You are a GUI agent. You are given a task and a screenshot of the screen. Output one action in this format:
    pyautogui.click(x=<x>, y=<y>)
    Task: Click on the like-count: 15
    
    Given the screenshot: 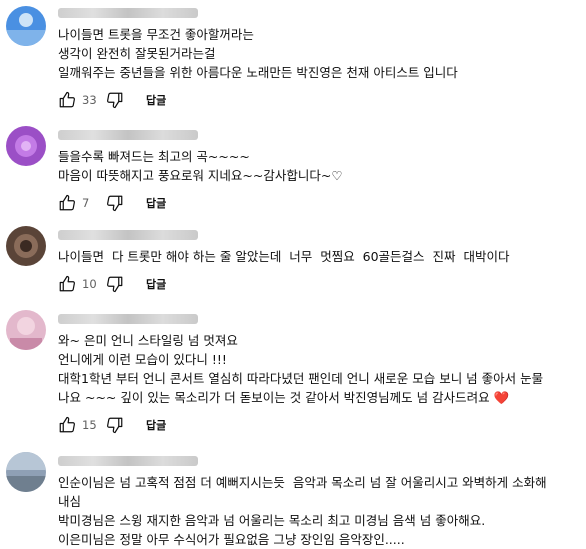 What is the action you would take?
    pyautogui.click(x=89, y=425)
    